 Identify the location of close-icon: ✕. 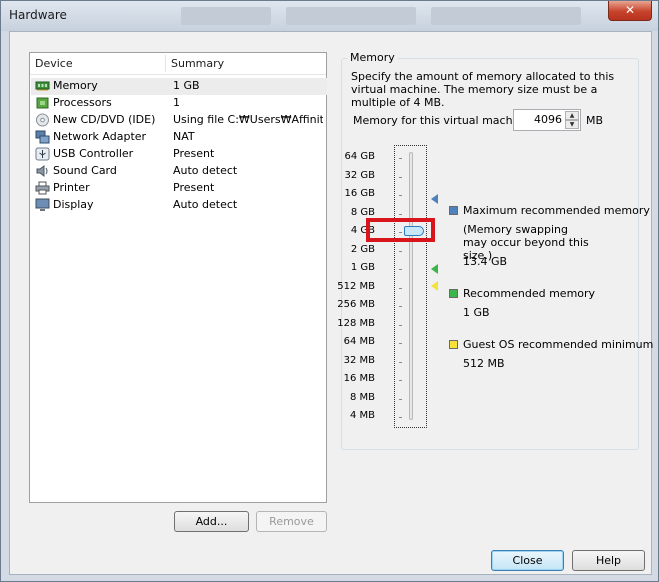
(630, 10).